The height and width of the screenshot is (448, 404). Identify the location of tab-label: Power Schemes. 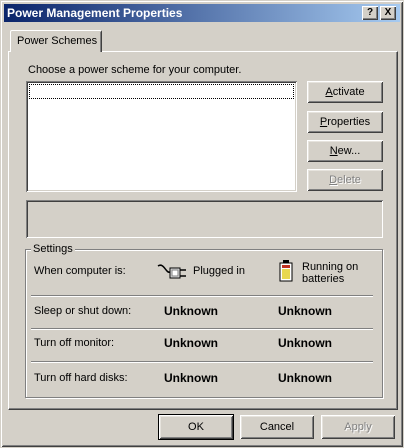
(57, 41).